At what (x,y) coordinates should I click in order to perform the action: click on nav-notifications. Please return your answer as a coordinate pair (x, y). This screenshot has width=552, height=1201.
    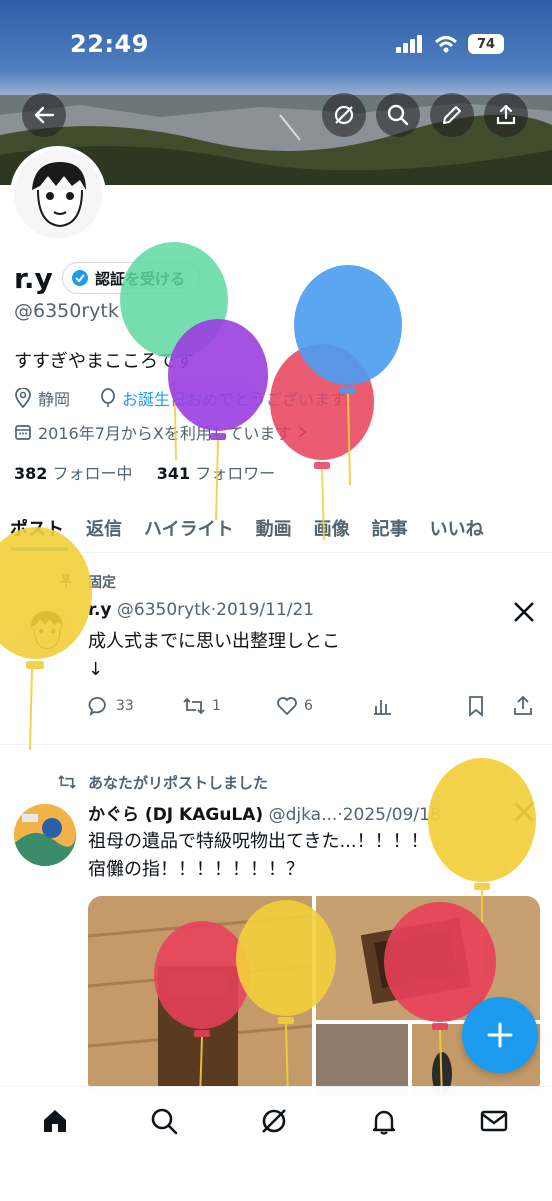
    Looking at the image, I should click on (384, 1121).